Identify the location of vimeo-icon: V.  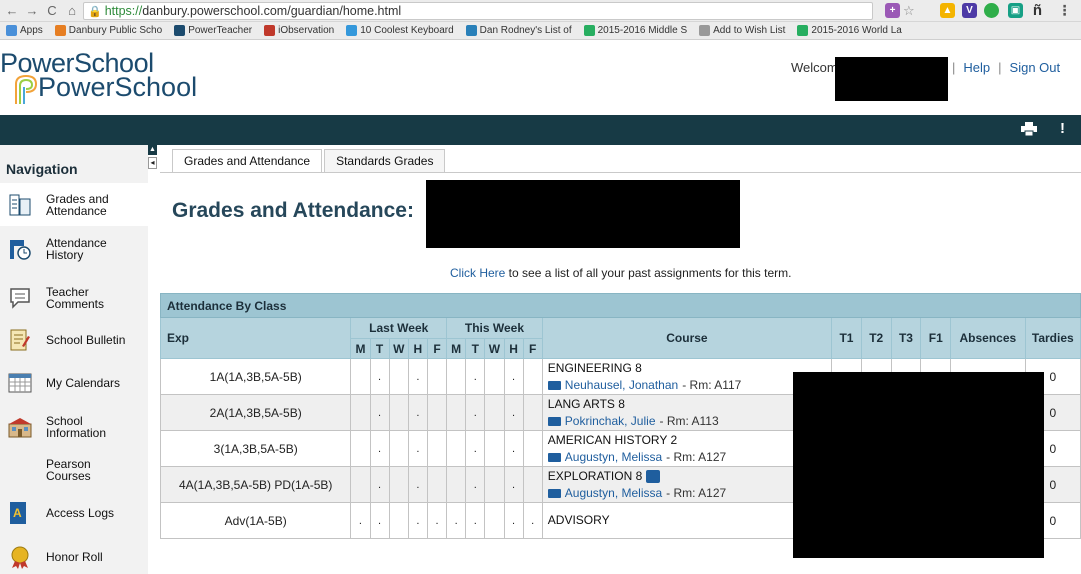
(969, 10).